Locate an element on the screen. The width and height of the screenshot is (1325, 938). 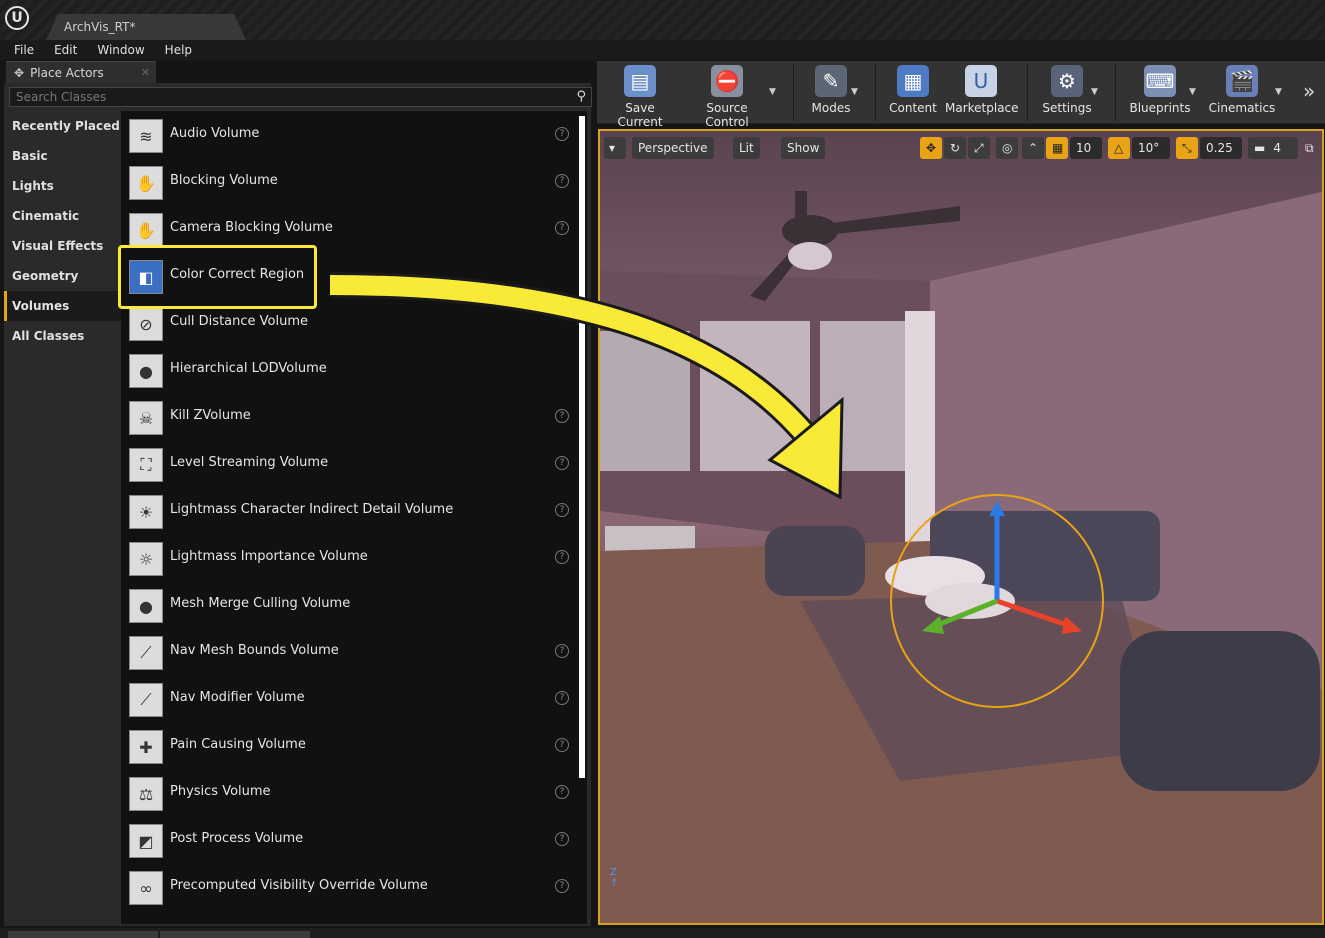
save-current-button: ▤ Save Current is located at coordinates (640, 97).